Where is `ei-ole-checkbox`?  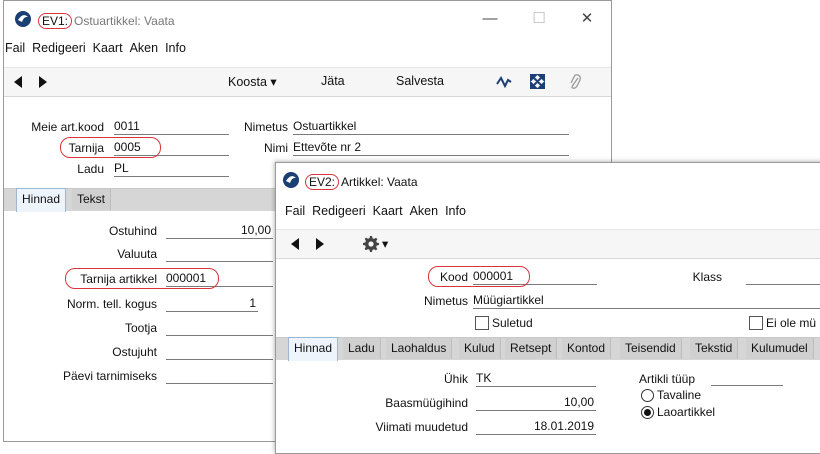 ei-ole-checkbox is located at coordinates (756, 323).